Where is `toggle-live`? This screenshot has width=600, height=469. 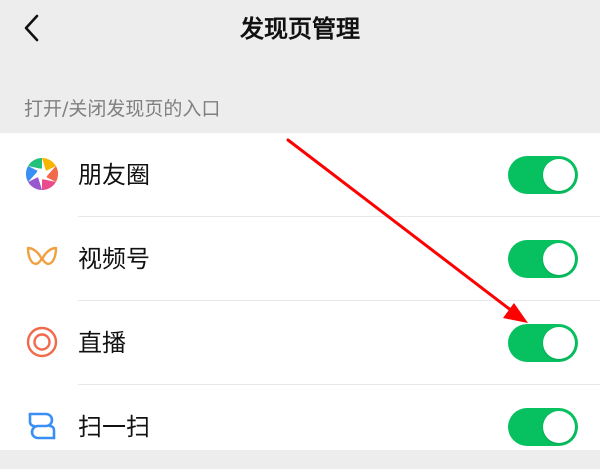 toggle-live is located at coordinates (543, 343).